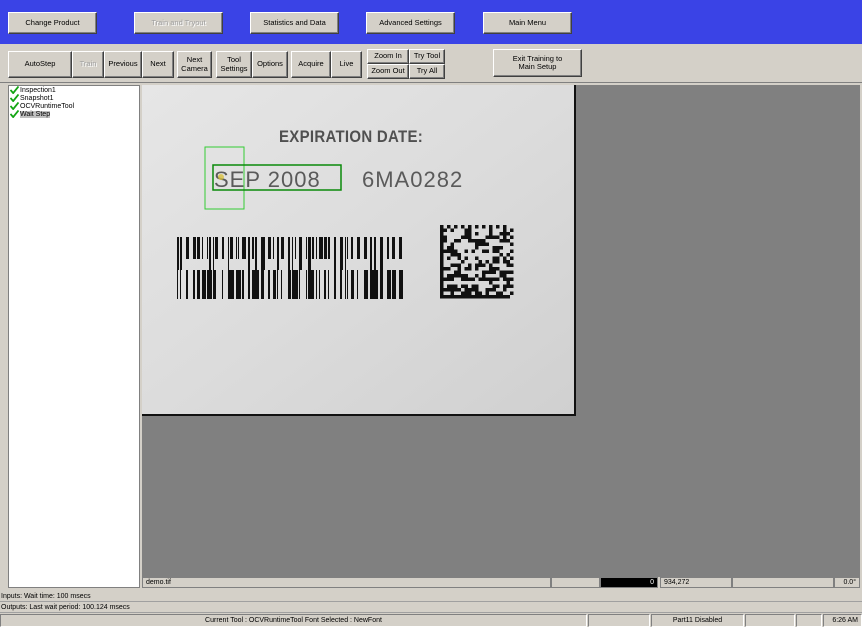  I want to click on statistics-and-data-button: Statistics and Data, so click(294, 23).